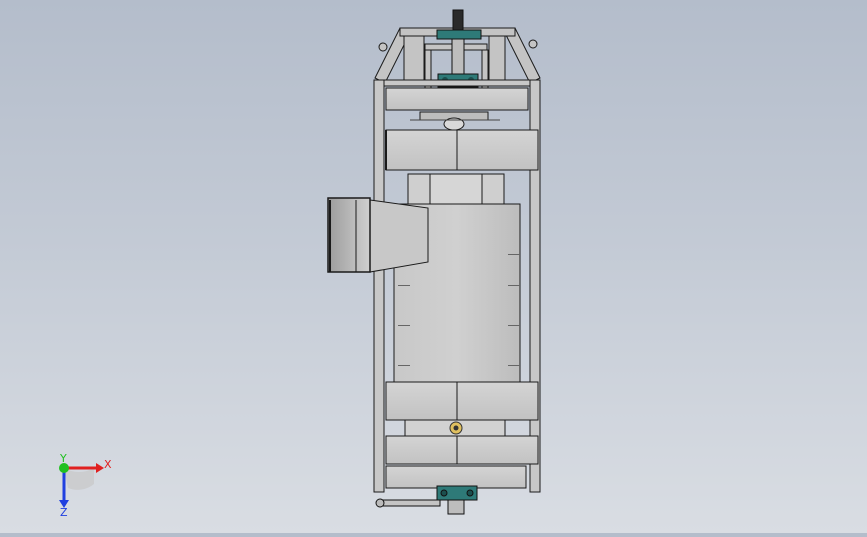  What do you see at coordinates (456, 189) in the screenshot?
I see `motor-top-plate` at bounding box center [456, 189].